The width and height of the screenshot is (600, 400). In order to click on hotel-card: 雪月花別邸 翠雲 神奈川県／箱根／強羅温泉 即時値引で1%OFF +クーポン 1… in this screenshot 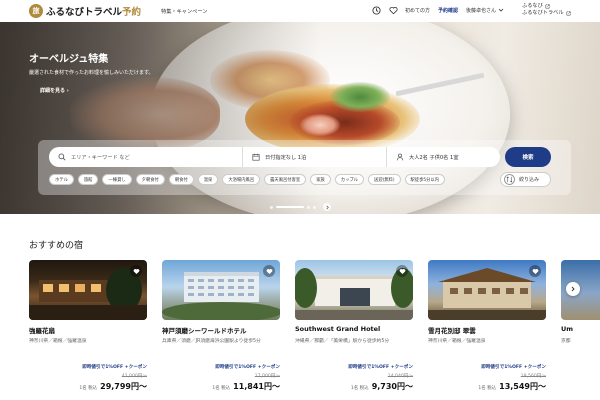, I will do `click(487, 330)`.